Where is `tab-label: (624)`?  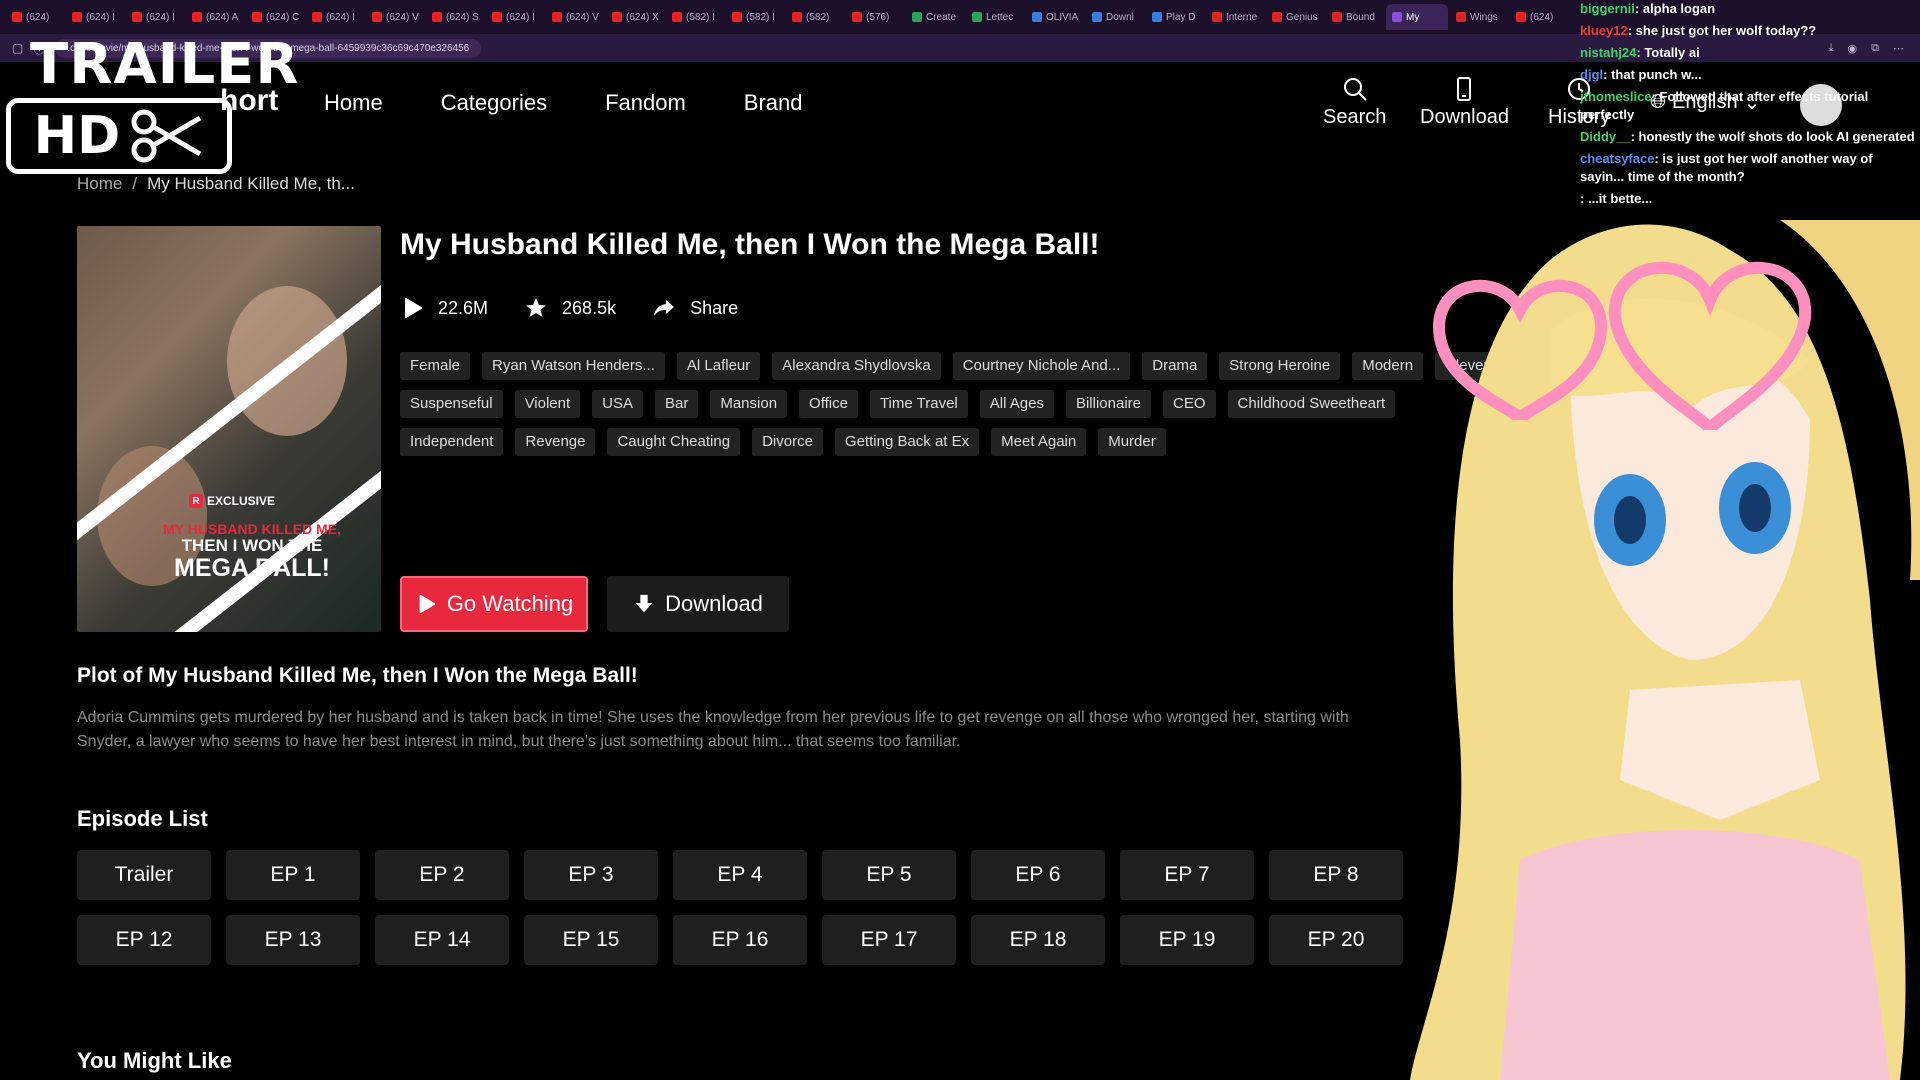
tab-label: (624) is located at coordinates (38, 17).